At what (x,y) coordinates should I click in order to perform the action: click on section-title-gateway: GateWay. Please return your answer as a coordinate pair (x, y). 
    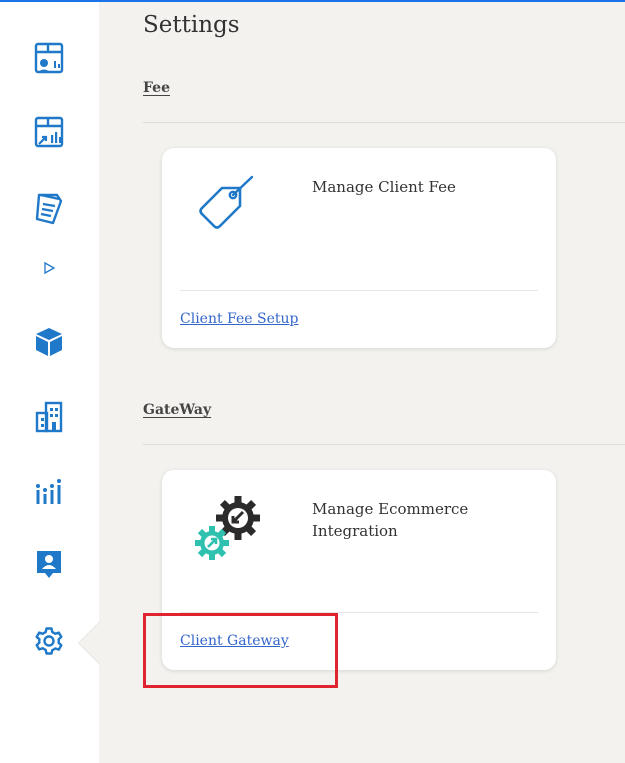
    Looking at the image, I should click on (177, 410).